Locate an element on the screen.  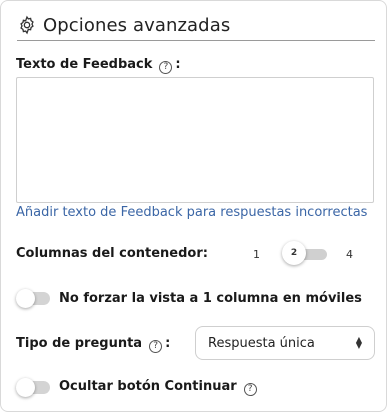
hide-continue-label: Ocultar botón Continuar? is located at coordinates (159, 387).